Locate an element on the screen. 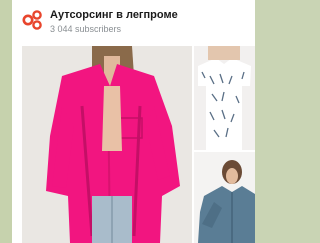 This screenshot has width=320, height=243. photo-denim-shirt is located at coordinates (224, 197).